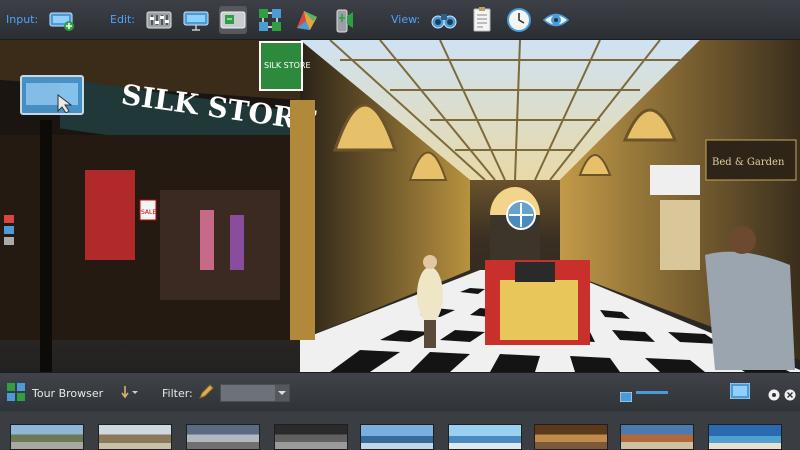  What do you see at coordinates (774, 393) in the screenshot?
I see `panel-settings-icon` at bounding box center [774, 393].